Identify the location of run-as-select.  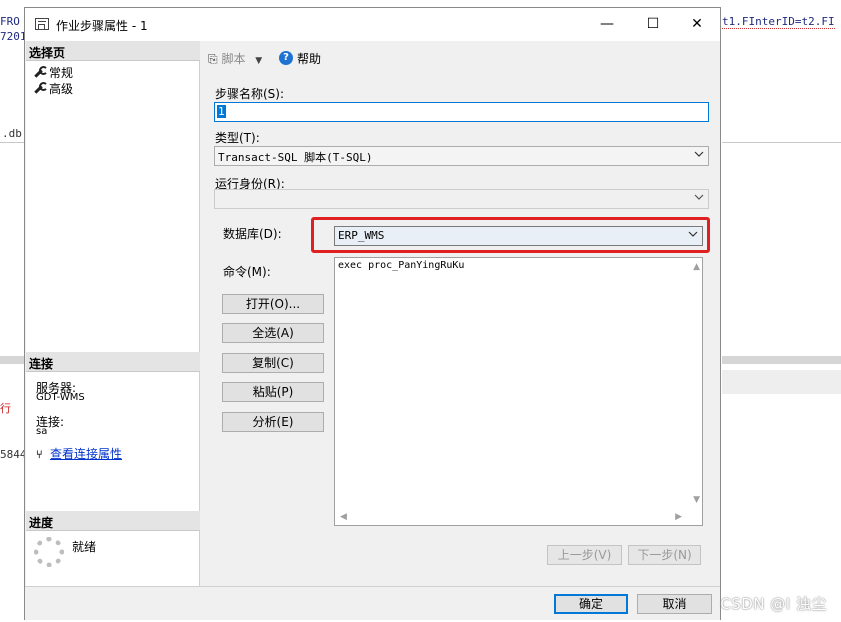
(461, 199).